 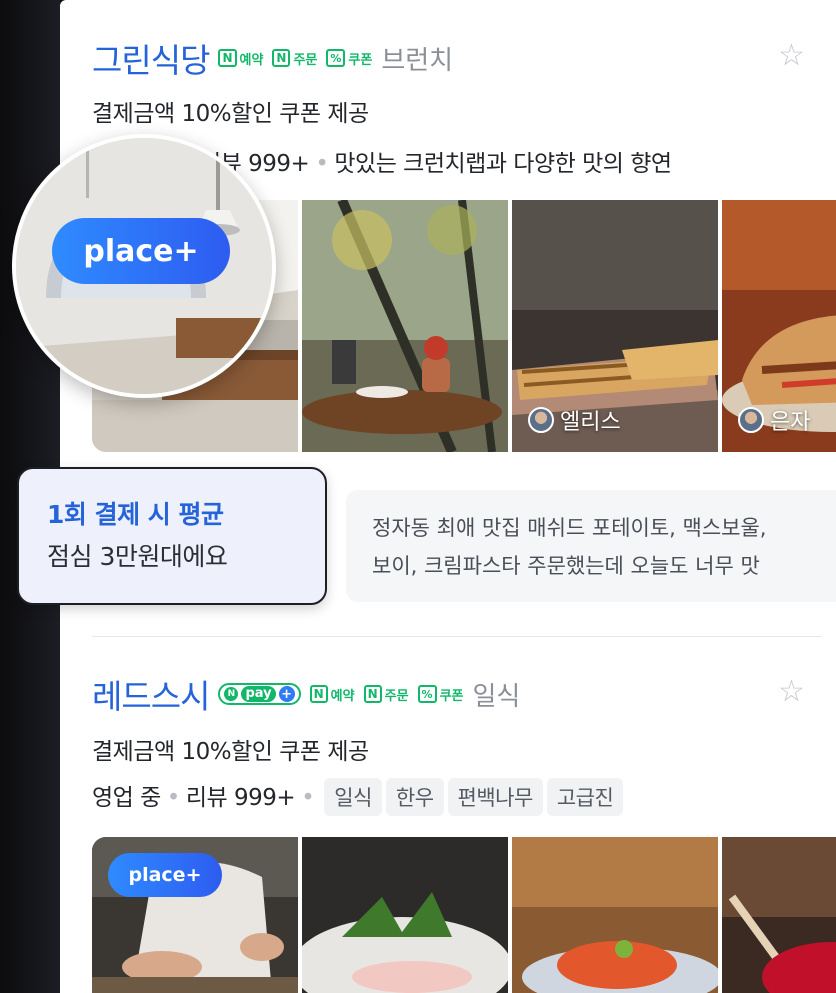 I want to click on category-label: 일식, so click(x=496, y=696).